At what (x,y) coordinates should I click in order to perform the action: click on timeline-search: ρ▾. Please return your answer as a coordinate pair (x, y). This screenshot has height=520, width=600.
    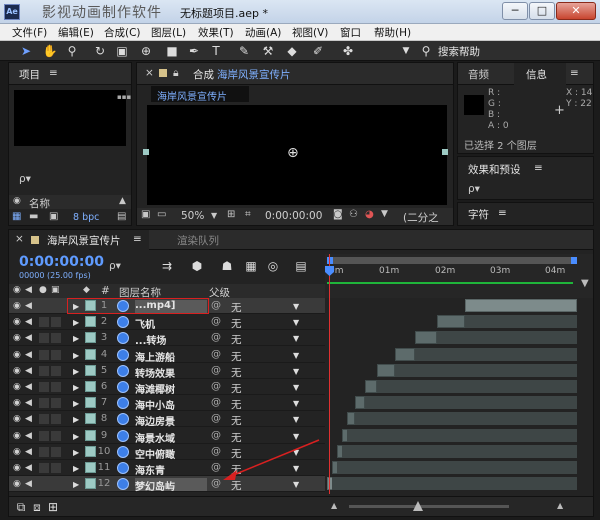
    Looking at the image, I should click on (115, 266).